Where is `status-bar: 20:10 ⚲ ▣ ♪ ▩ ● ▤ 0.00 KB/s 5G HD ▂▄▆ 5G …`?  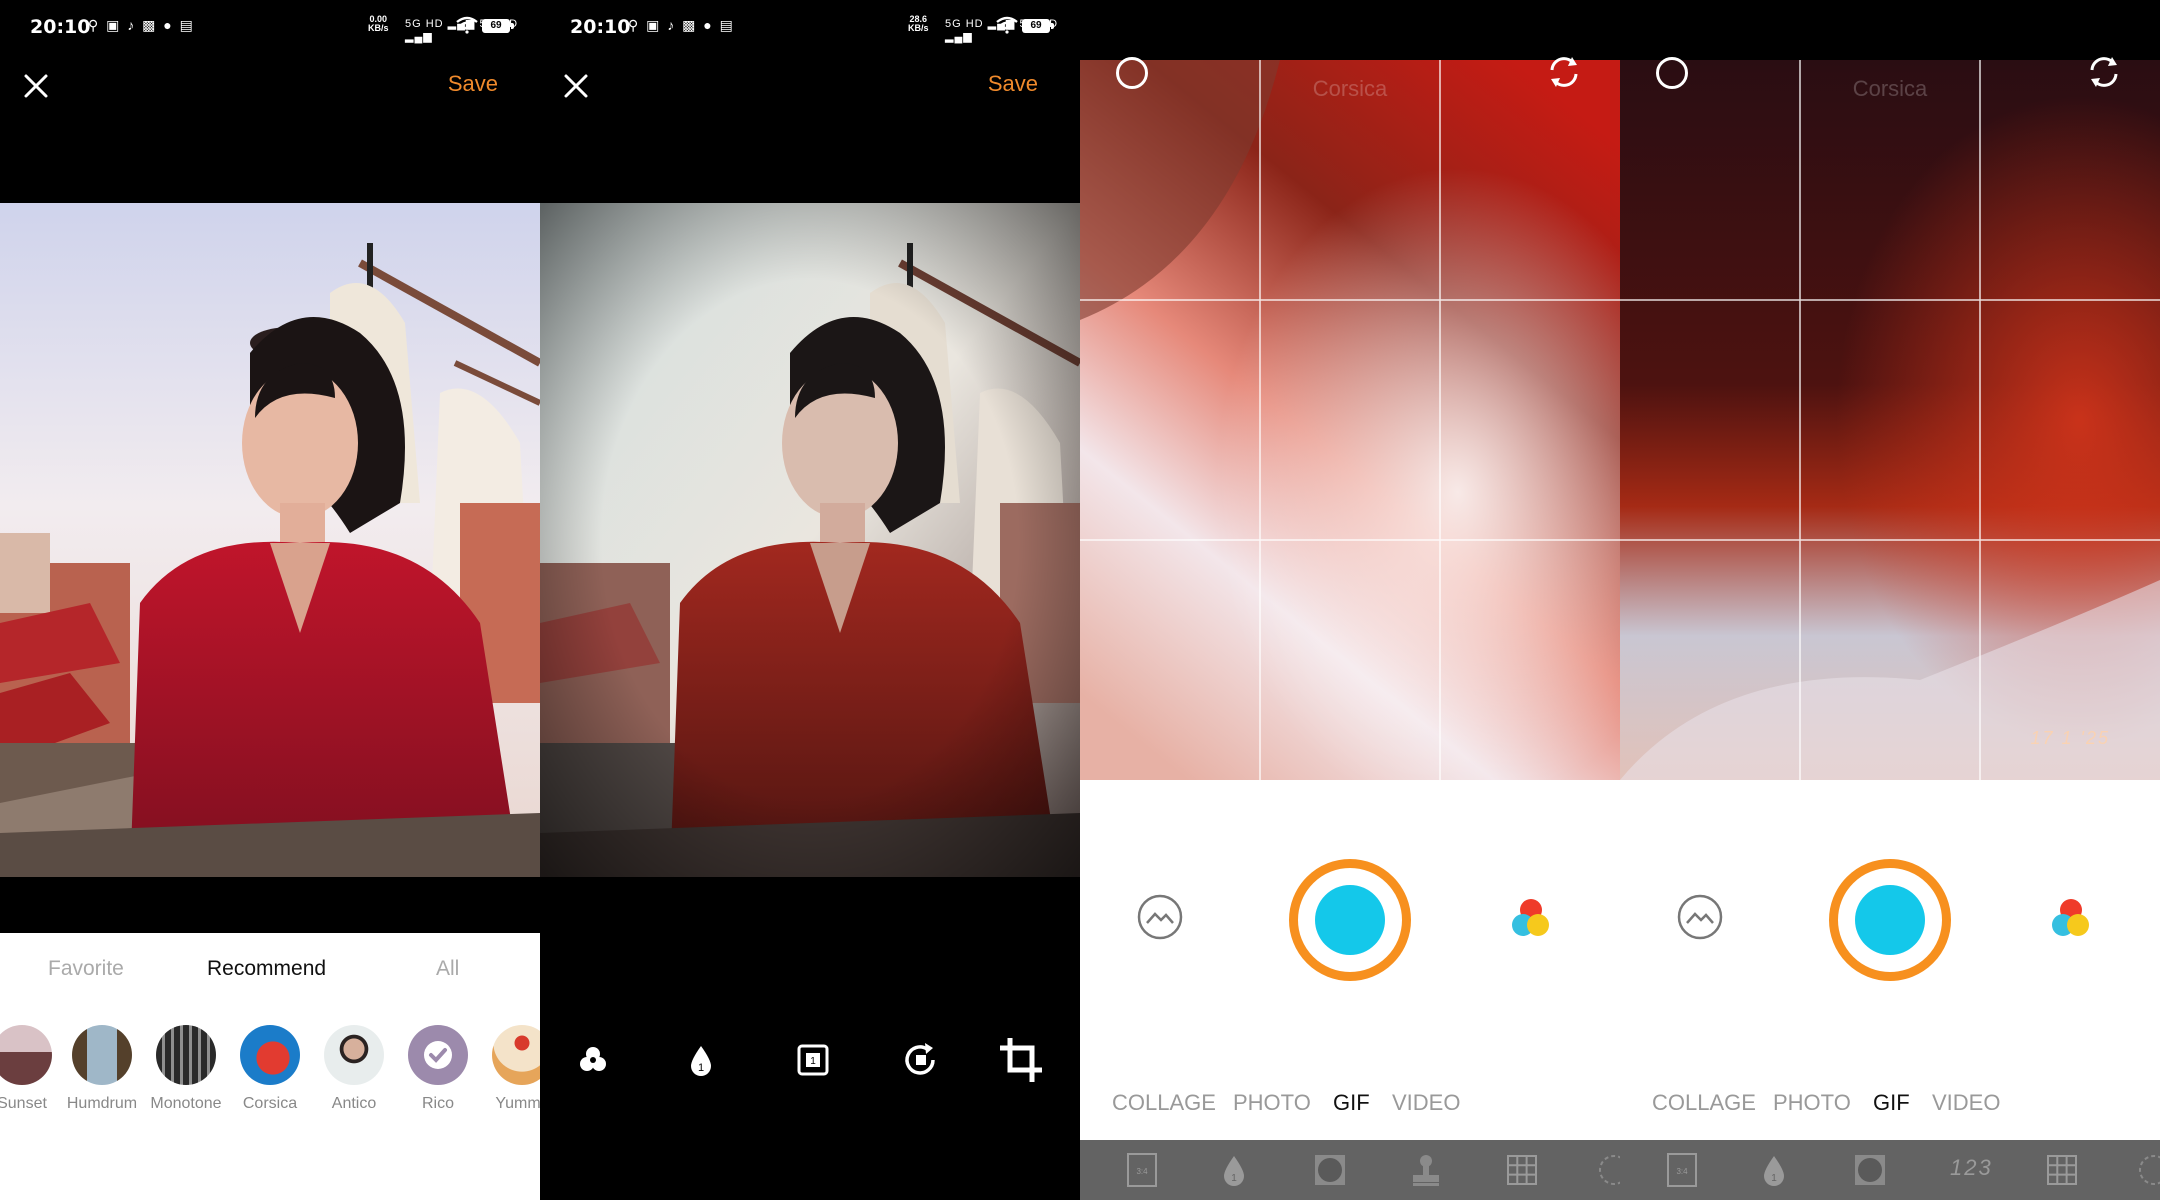
status-bar: 20:10 ⚲ ▣ ♪ ▩ ● ▤ 0.00 KB/s 5G HD ▂▄▆ 5G … is located at coordinates (270, 25).